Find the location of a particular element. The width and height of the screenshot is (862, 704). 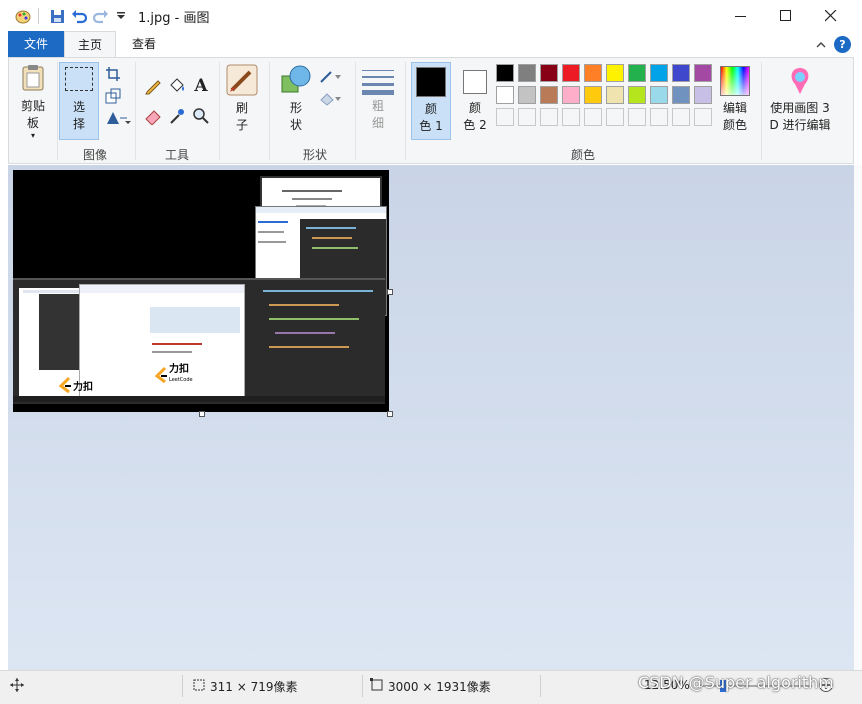

canvas-image: 力扣 LeetCode 力扣 is located at coordinates (201, 291).